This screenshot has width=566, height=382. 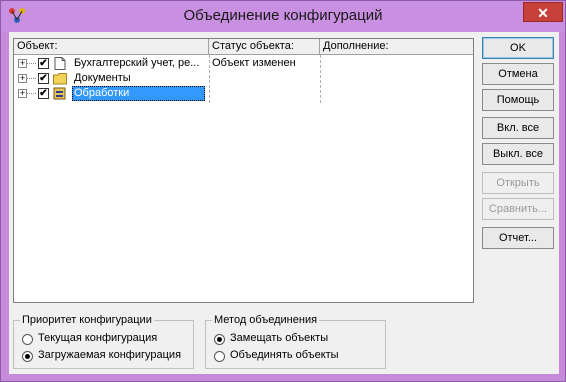 I want to click on title-bar: Объединение конфигураций ✕, so click(x=283, y=16).